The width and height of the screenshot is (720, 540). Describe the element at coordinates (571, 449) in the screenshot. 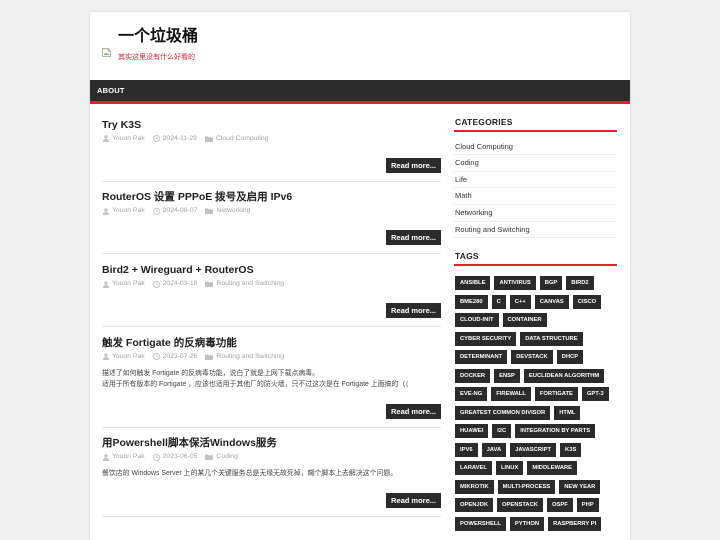

I see `tag-link: K3S` at that location.